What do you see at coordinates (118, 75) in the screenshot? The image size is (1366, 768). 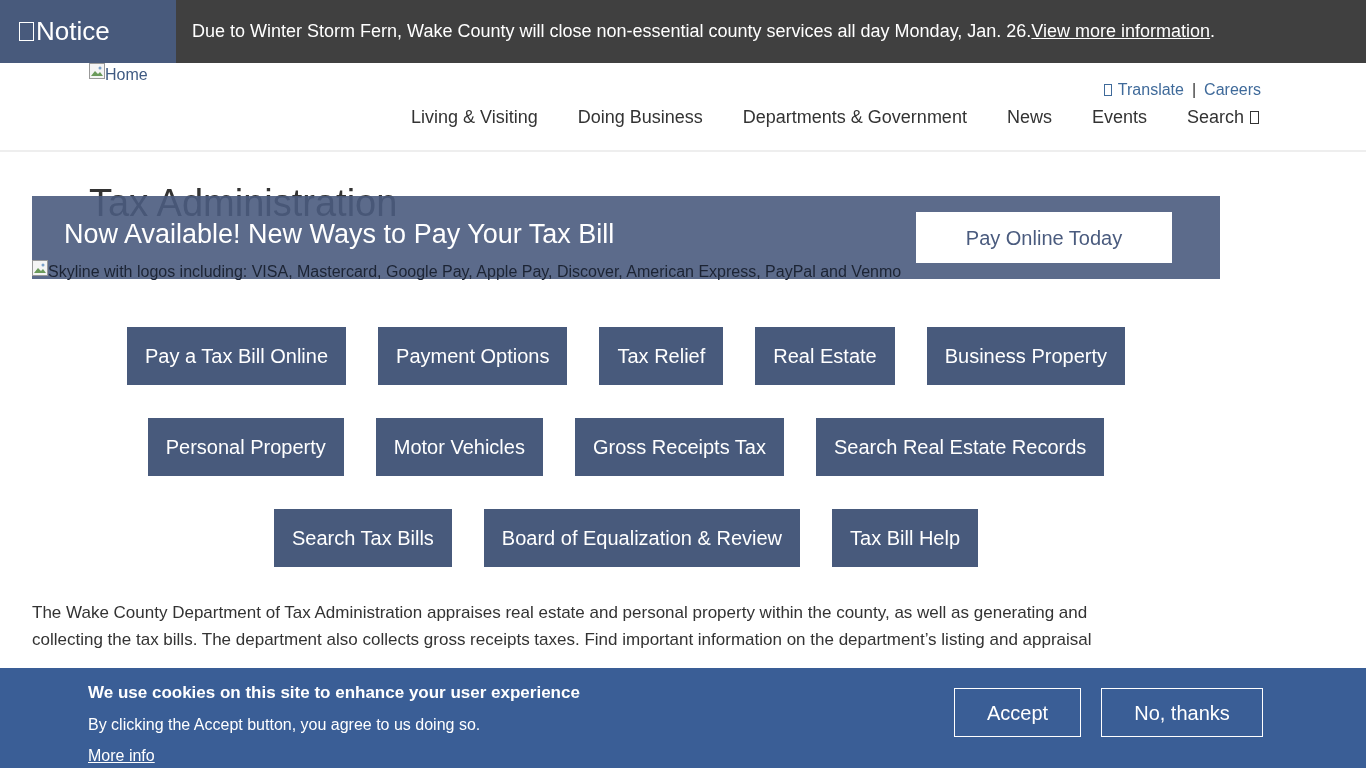 I see `home-logo-link: Home` at bounding box center [118, 75].